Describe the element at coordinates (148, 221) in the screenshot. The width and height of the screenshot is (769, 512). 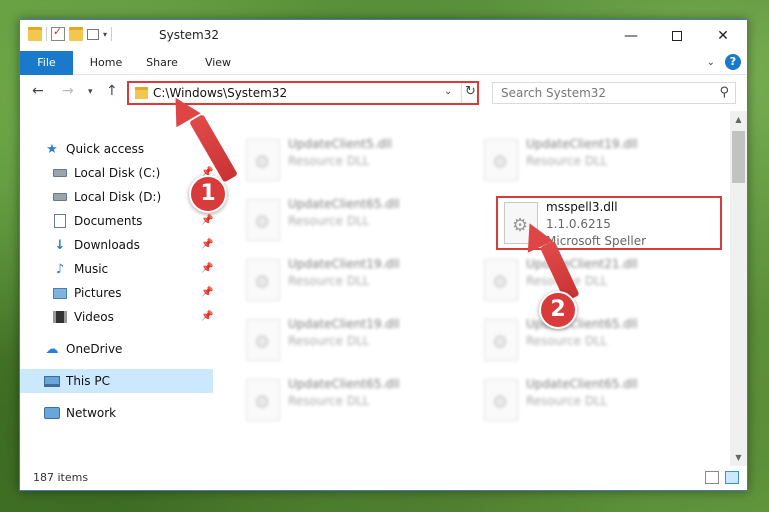
I see `sidebar-item-documents: Documents` at that location.